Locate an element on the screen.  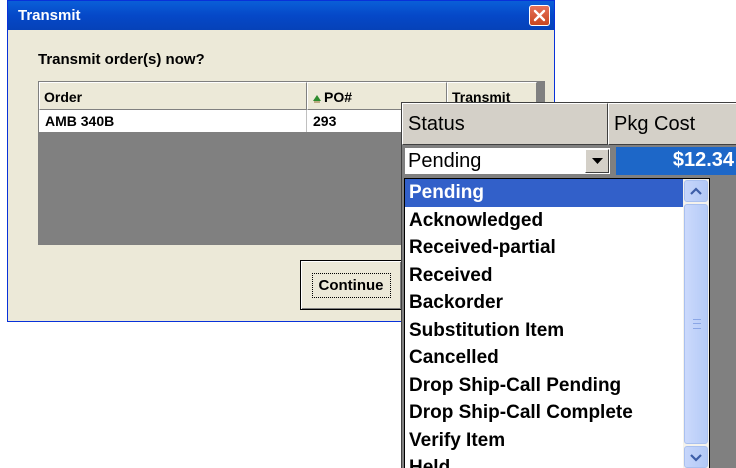
close-button is located at coordinates (539, 15).